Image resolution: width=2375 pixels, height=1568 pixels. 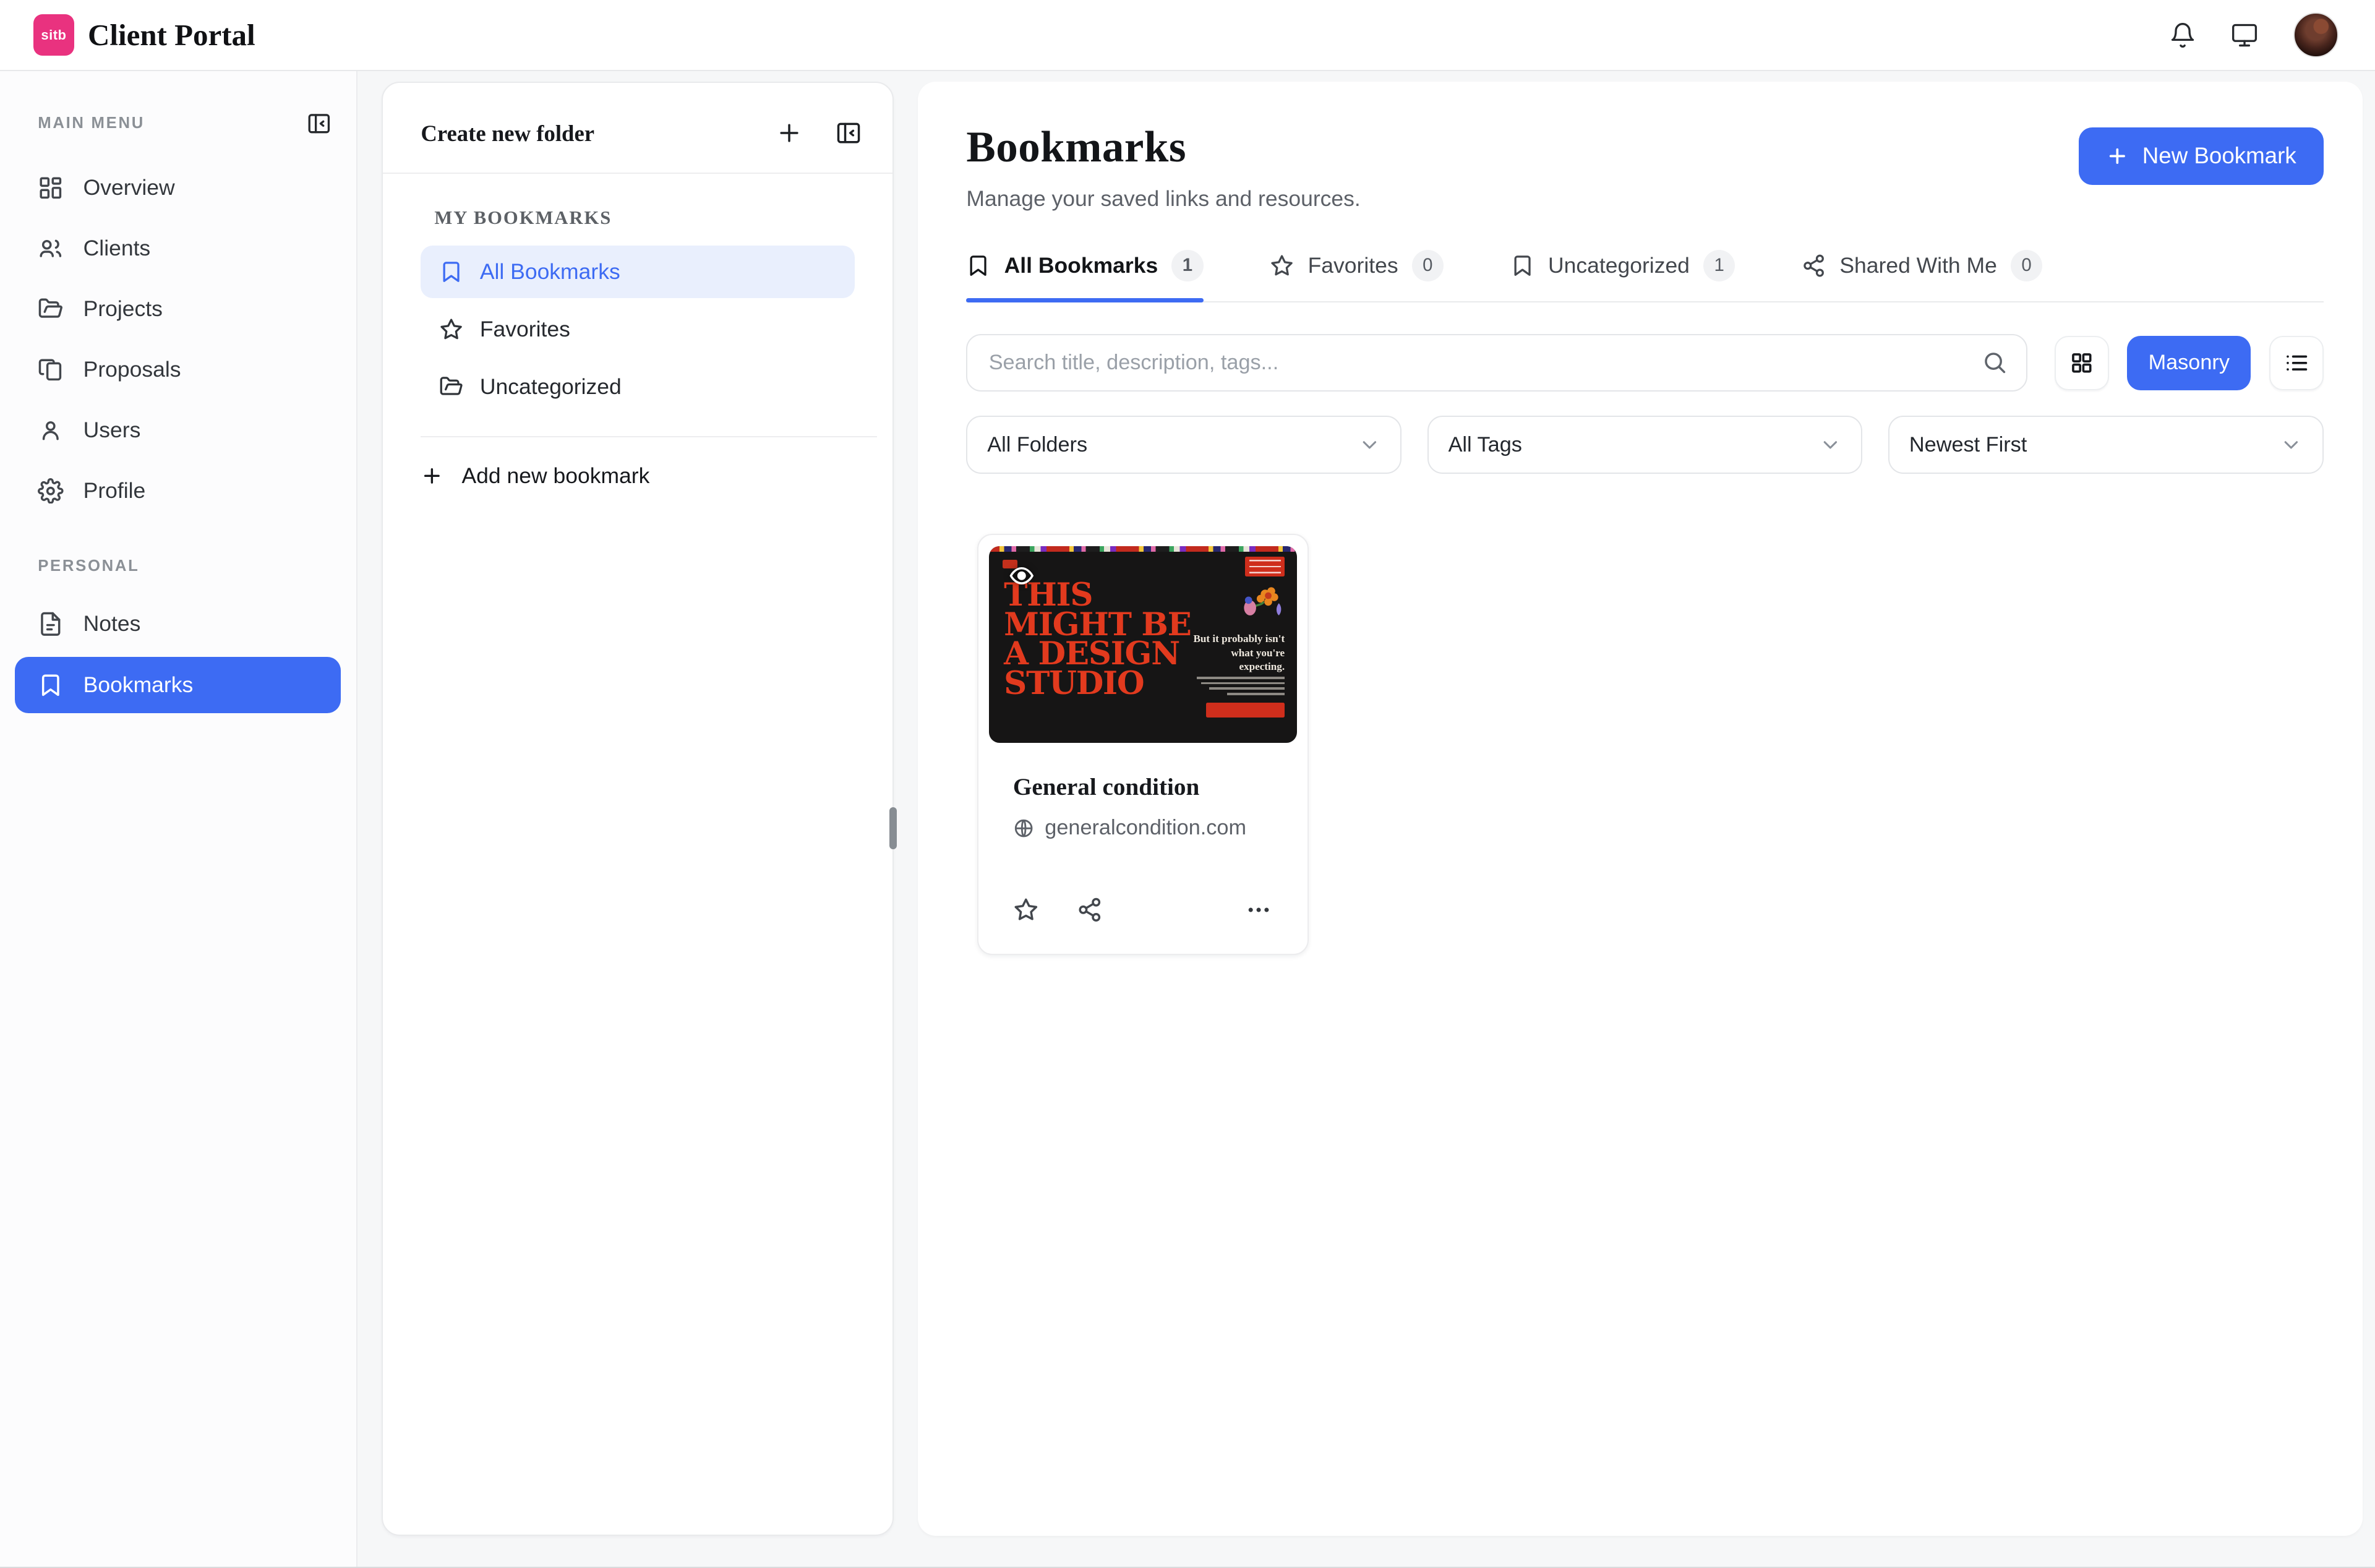 What do you see at coordinates (1163, 199) in the screenshot?
I see `page-subtitle: Manage your saved links and resources.` at bounding box center [1163, 199].